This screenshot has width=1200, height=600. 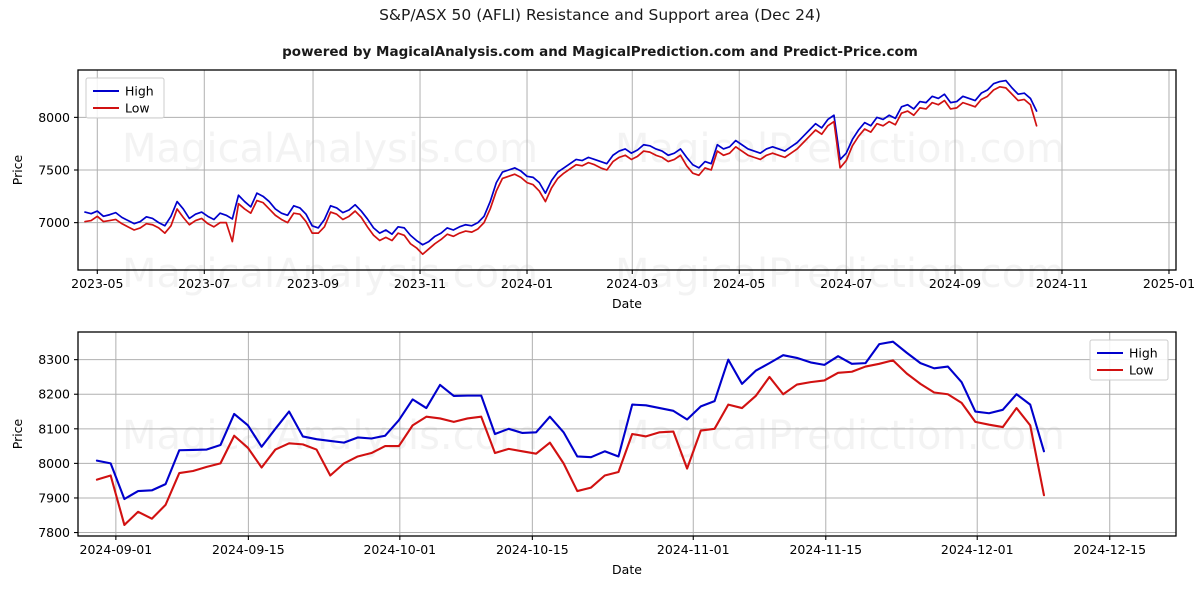 What do you see at coordinates (632, 283) in the screenshot?
I see `svg-text: 2024-03` at bounding box center [632, 283].